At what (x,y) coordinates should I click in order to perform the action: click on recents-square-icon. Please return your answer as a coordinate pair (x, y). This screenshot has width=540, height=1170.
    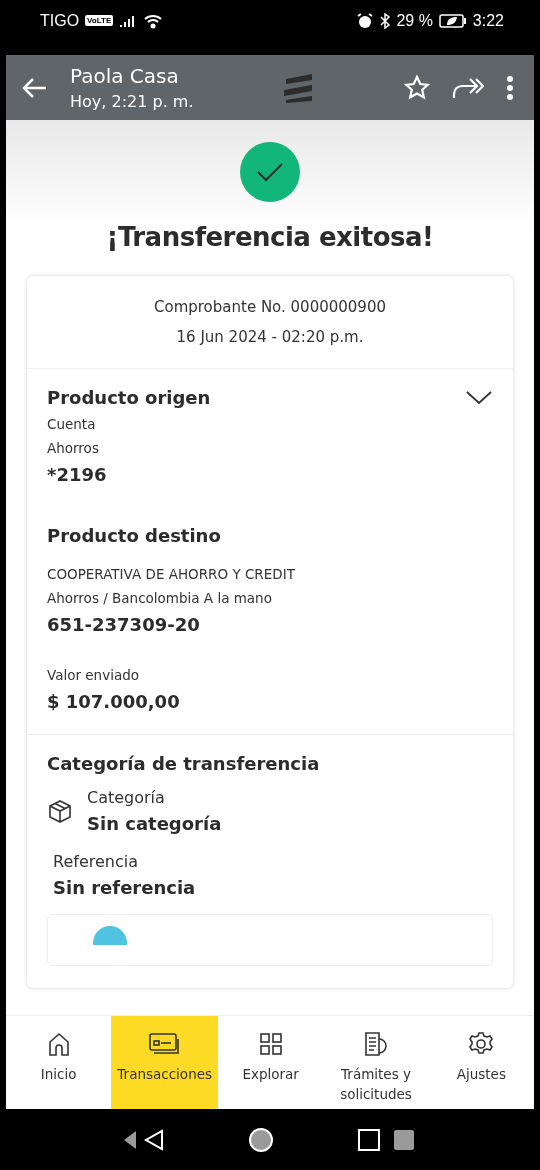
    Looking at the image, I should click on (387, 1139).